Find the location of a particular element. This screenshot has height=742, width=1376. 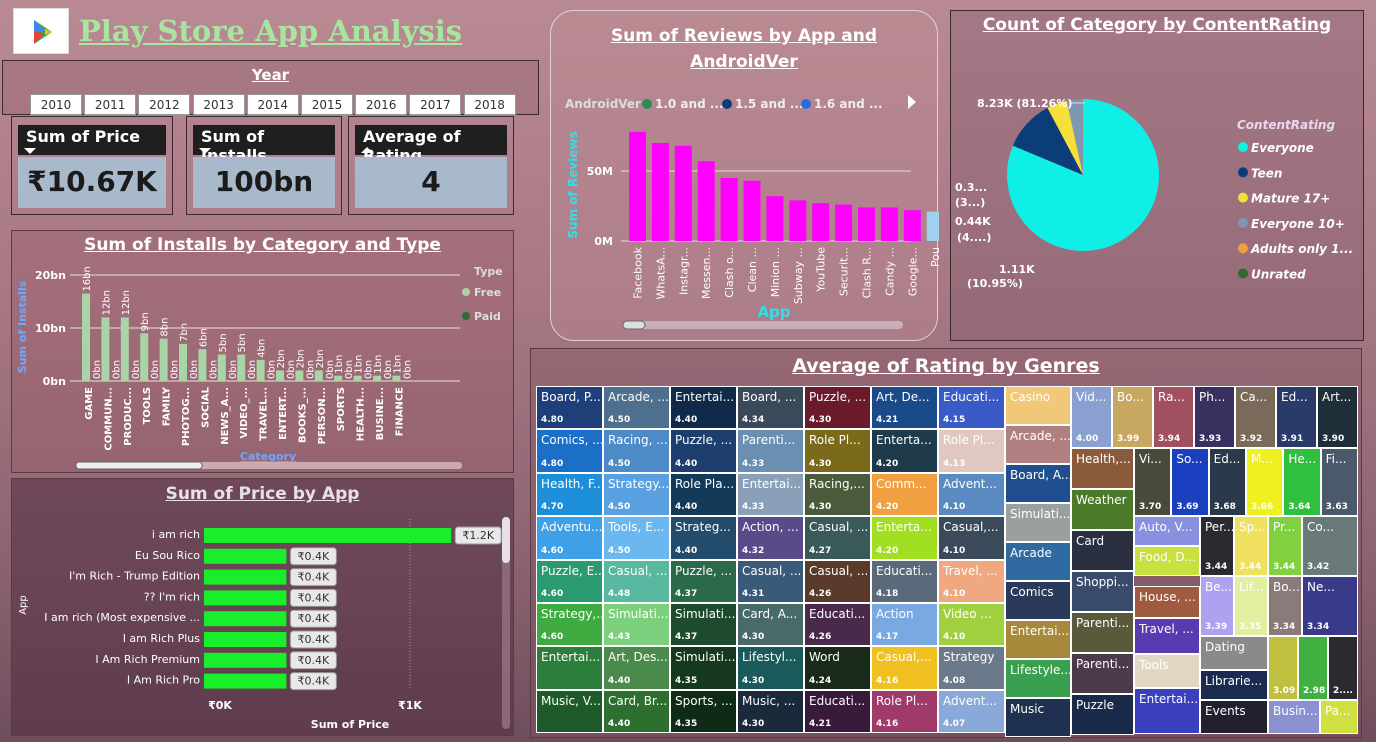

treemap-cell: Educati... 4.18 is located at coordinates (904, 581).